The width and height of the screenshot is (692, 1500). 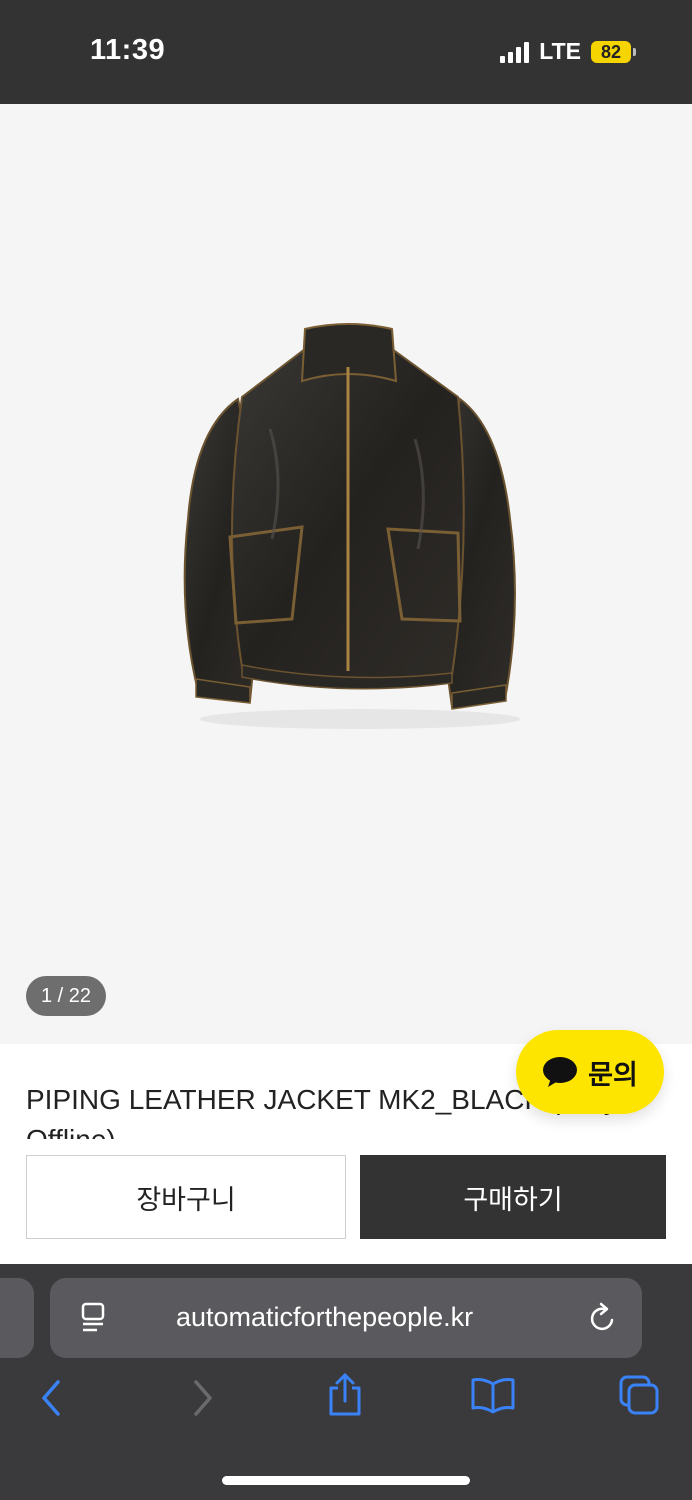 I want to click on purchase-action-bar: 장바구니 구매하기, so click(x=346, y=1201).